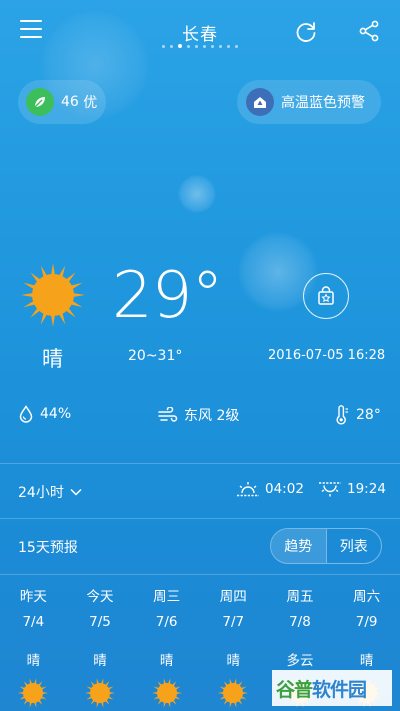  Describe the element at coordinates (76, 492) in the screenshot. I see `chevron-down-icon` at that location.